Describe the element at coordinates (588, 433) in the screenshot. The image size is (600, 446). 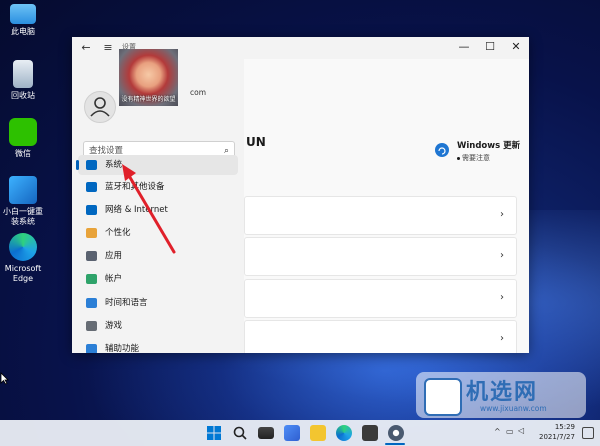
I see `notification-icon` at that location.